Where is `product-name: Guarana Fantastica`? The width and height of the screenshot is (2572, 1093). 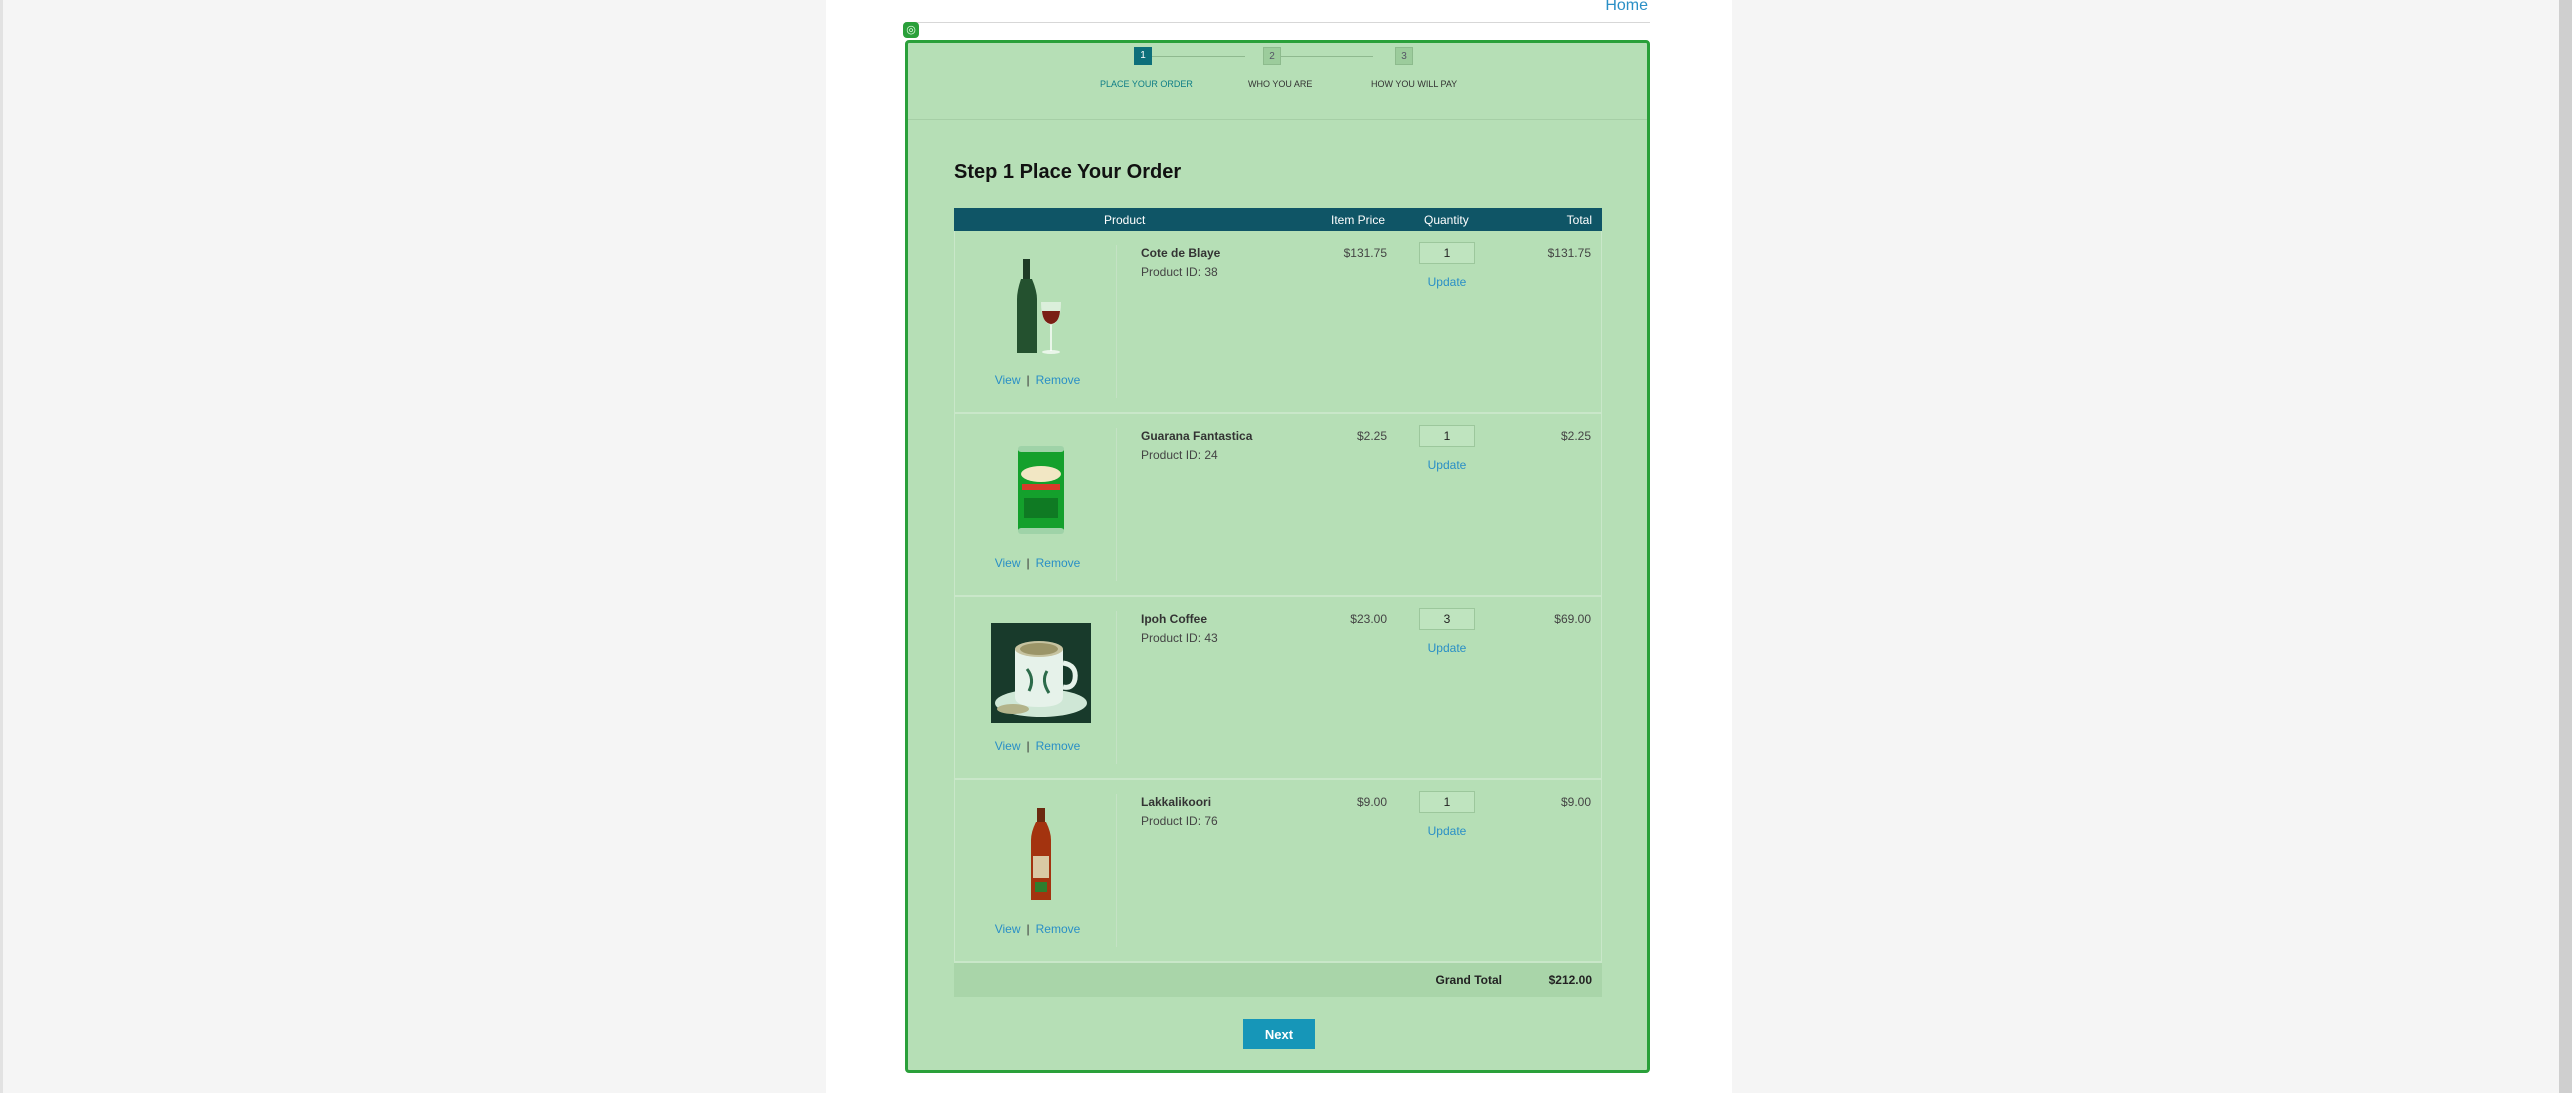
product-name: Guarana Fantastica is located at coordinates (1197, 436).